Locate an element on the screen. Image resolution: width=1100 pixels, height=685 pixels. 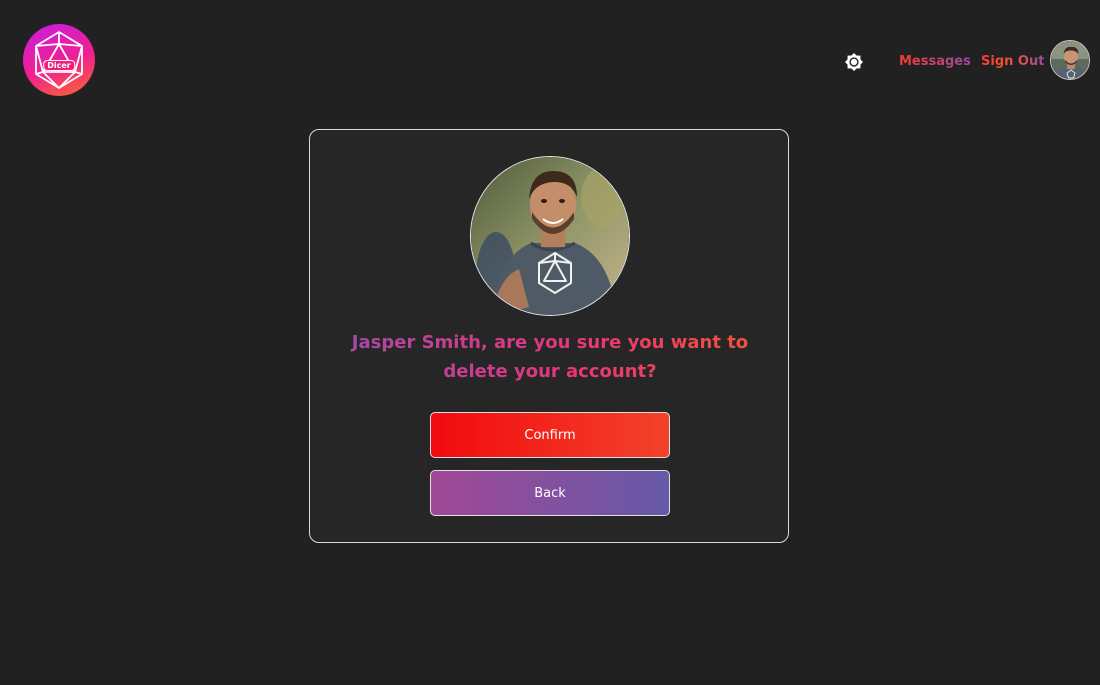
profile-photo is located at coordinates (550, 236).